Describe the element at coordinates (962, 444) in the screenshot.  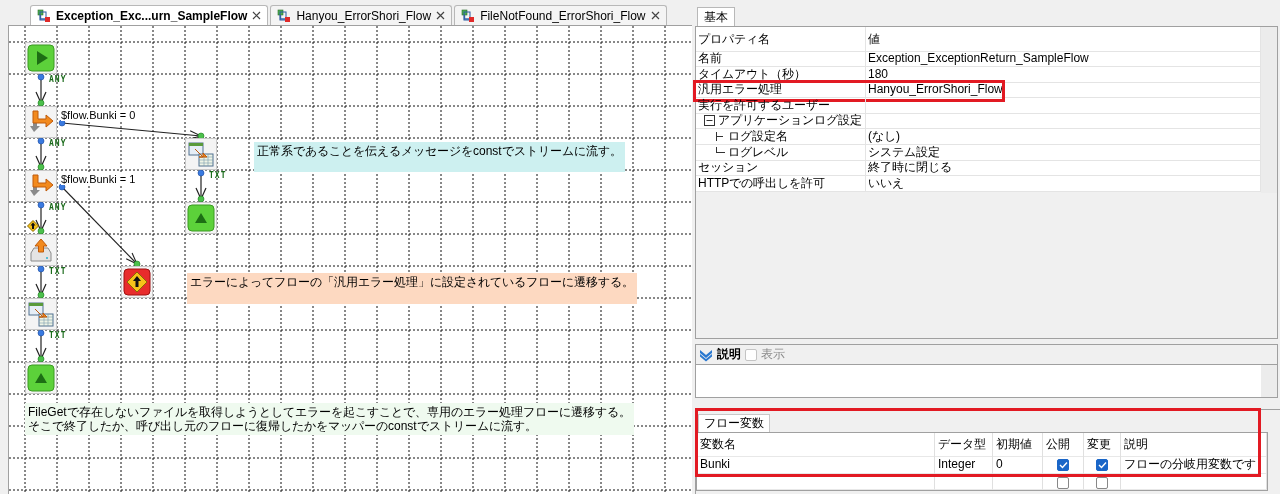
I see `column-header: データ型` at that location.